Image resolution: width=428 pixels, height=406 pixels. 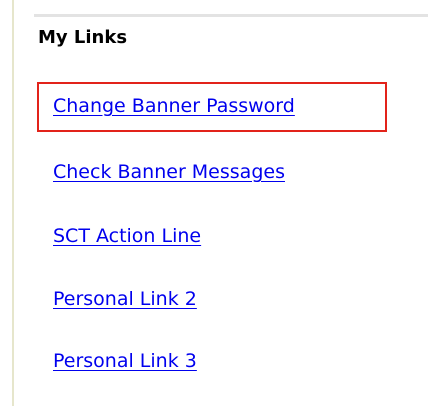 I want to click on link-personal-link-2: Personal Link 2, so click(x=125, y=299).